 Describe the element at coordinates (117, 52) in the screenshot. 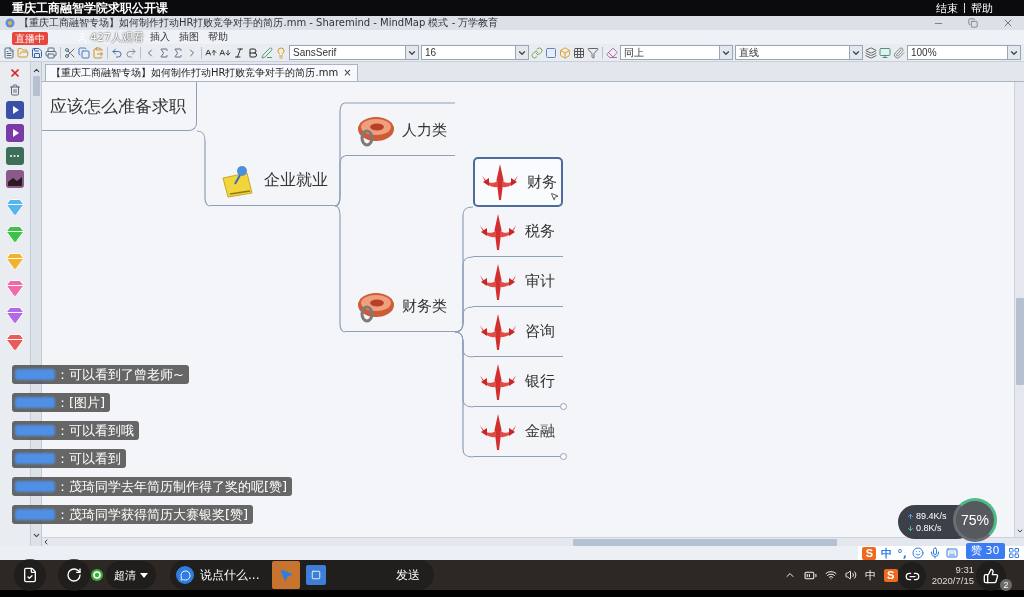

I see `undo-icon` at that location.